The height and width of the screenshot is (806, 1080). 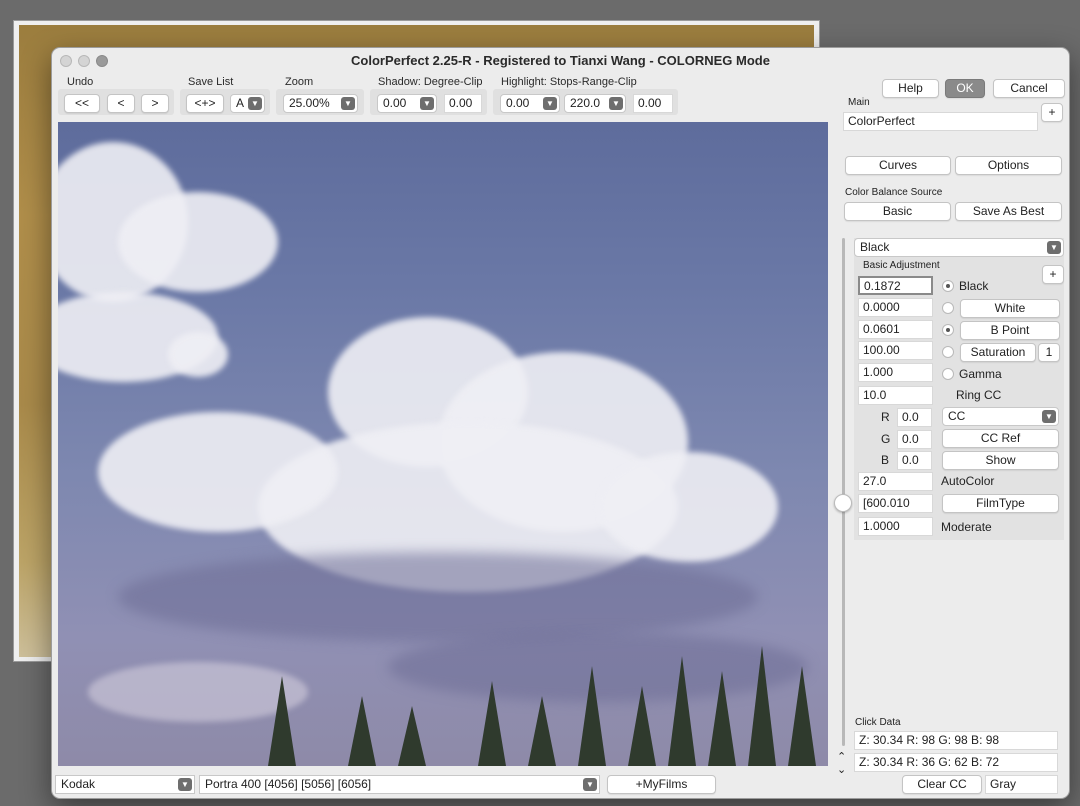 What do you see at coordinates (438, 597) in the screenshot?
I see `cloud-shadow-shape` at bounding box center [438, 597].